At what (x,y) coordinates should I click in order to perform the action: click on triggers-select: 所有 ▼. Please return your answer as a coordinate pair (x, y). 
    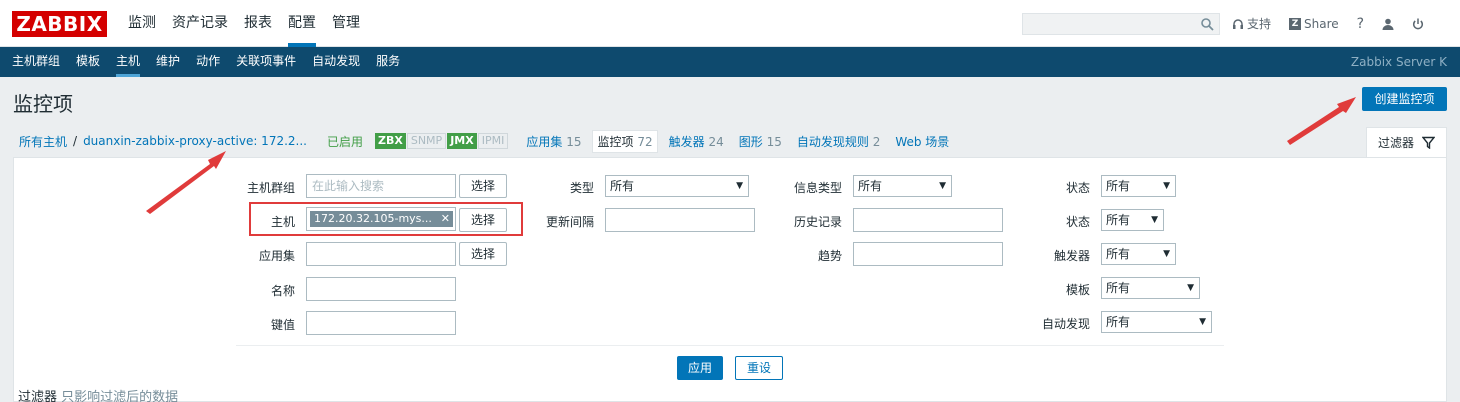
    Looking at the image, I should click on (1138, 254).